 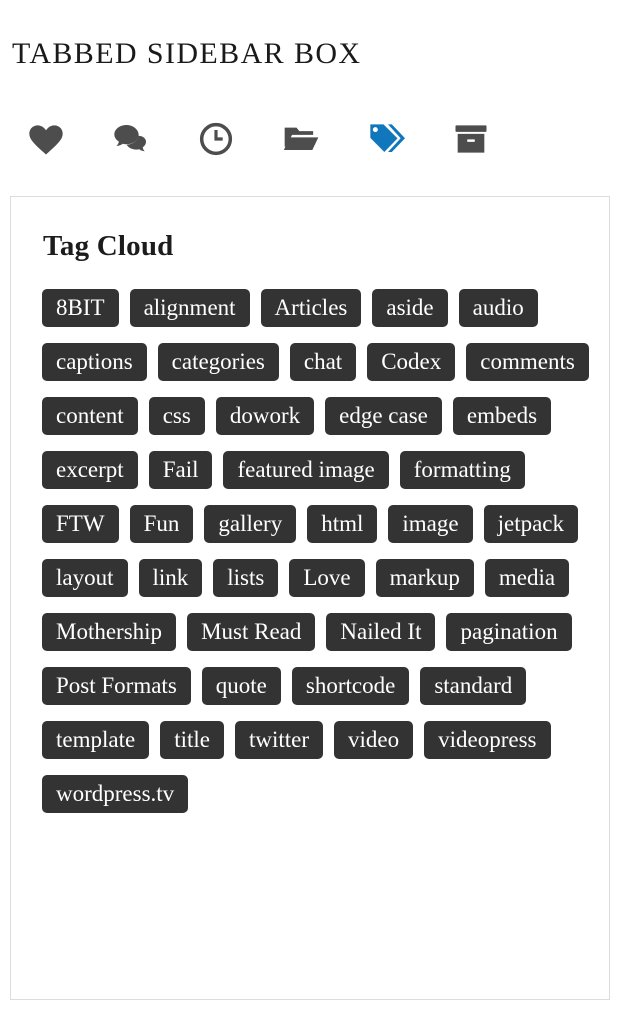 What do you see at coordinates (108, 246) in the screenshot?
I see `widget-title: Tag Cloud` at bounding box center [108, 246].